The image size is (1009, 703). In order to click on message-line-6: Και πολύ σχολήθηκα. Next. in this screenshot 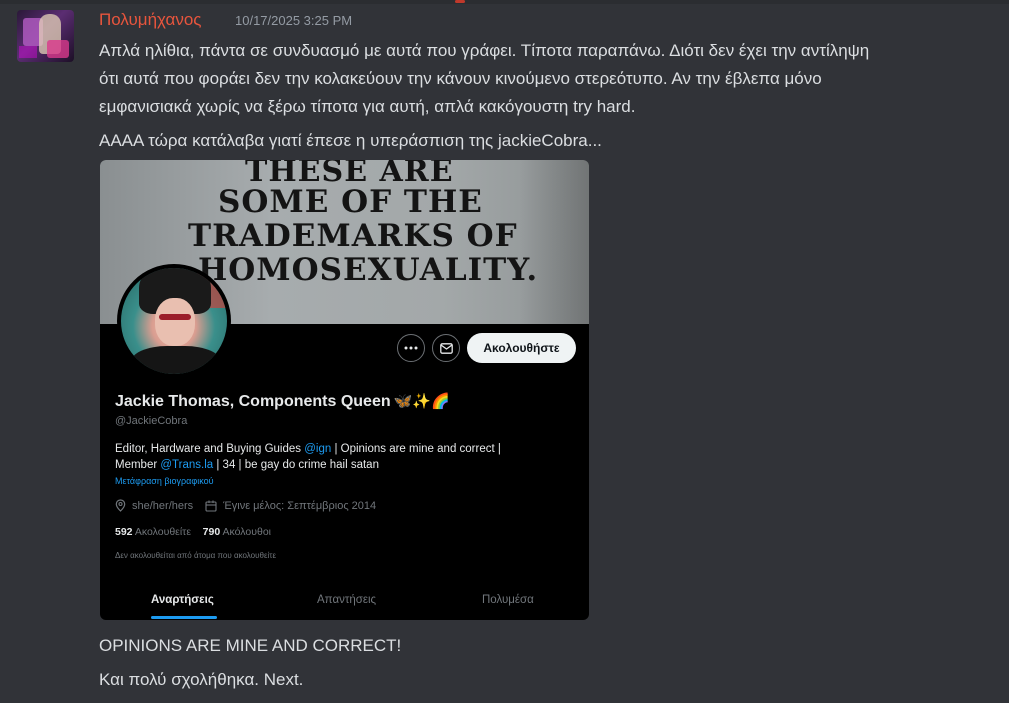, I will do `click(201, 679)`.